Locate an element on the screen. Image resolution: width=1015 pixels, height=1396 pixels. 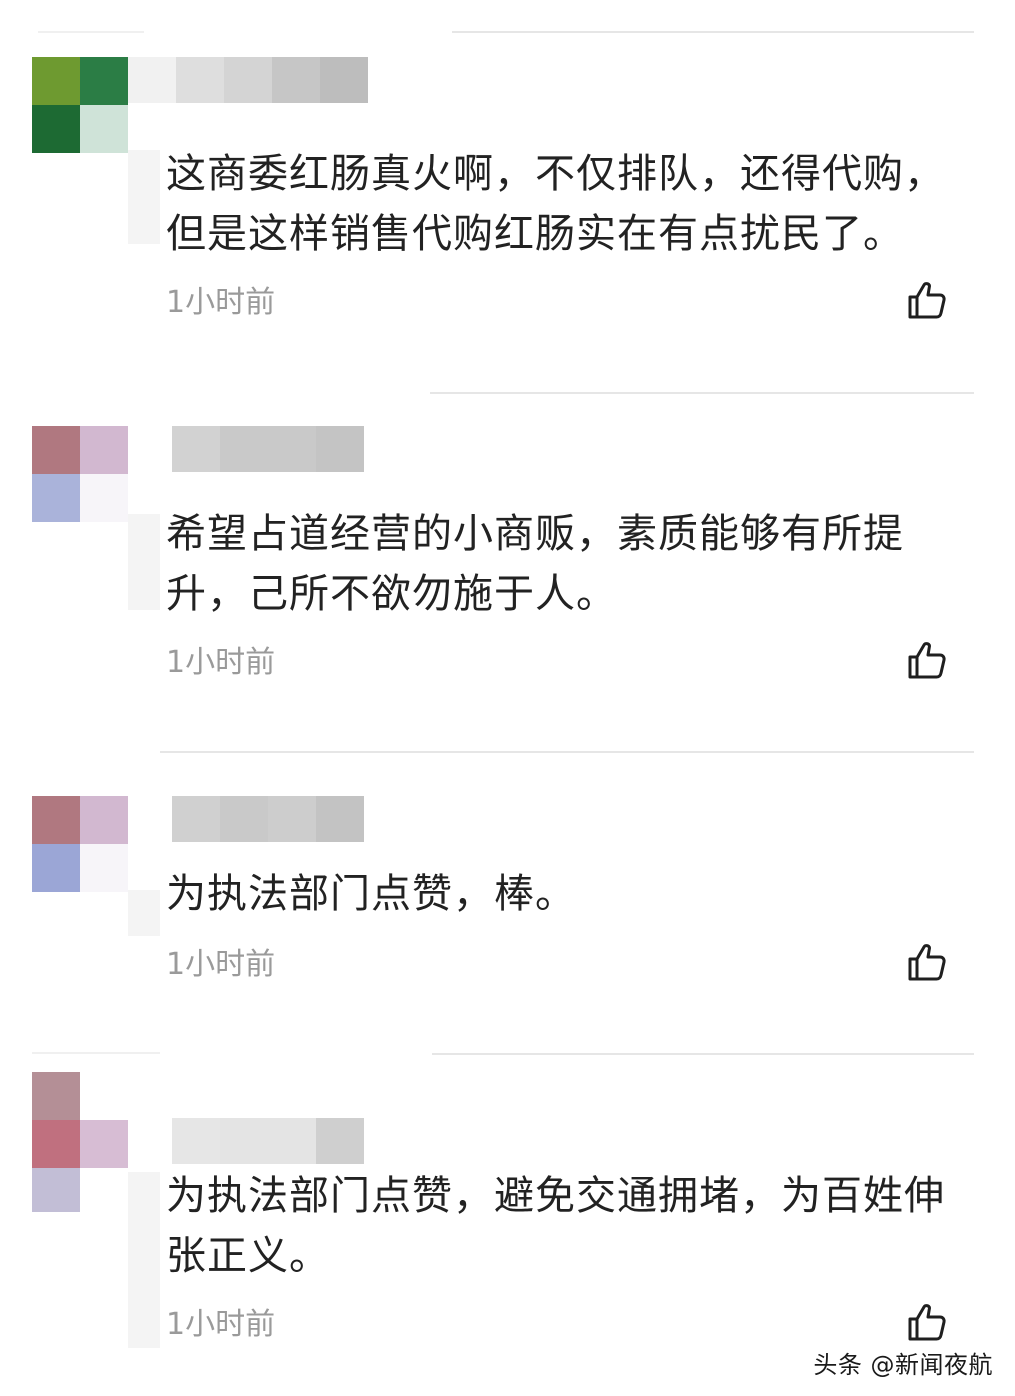
comment-text: 为执法部门点赞，避免交通拥堵，为百姓伸 张正义。 is located at coordinates (555, 1226).